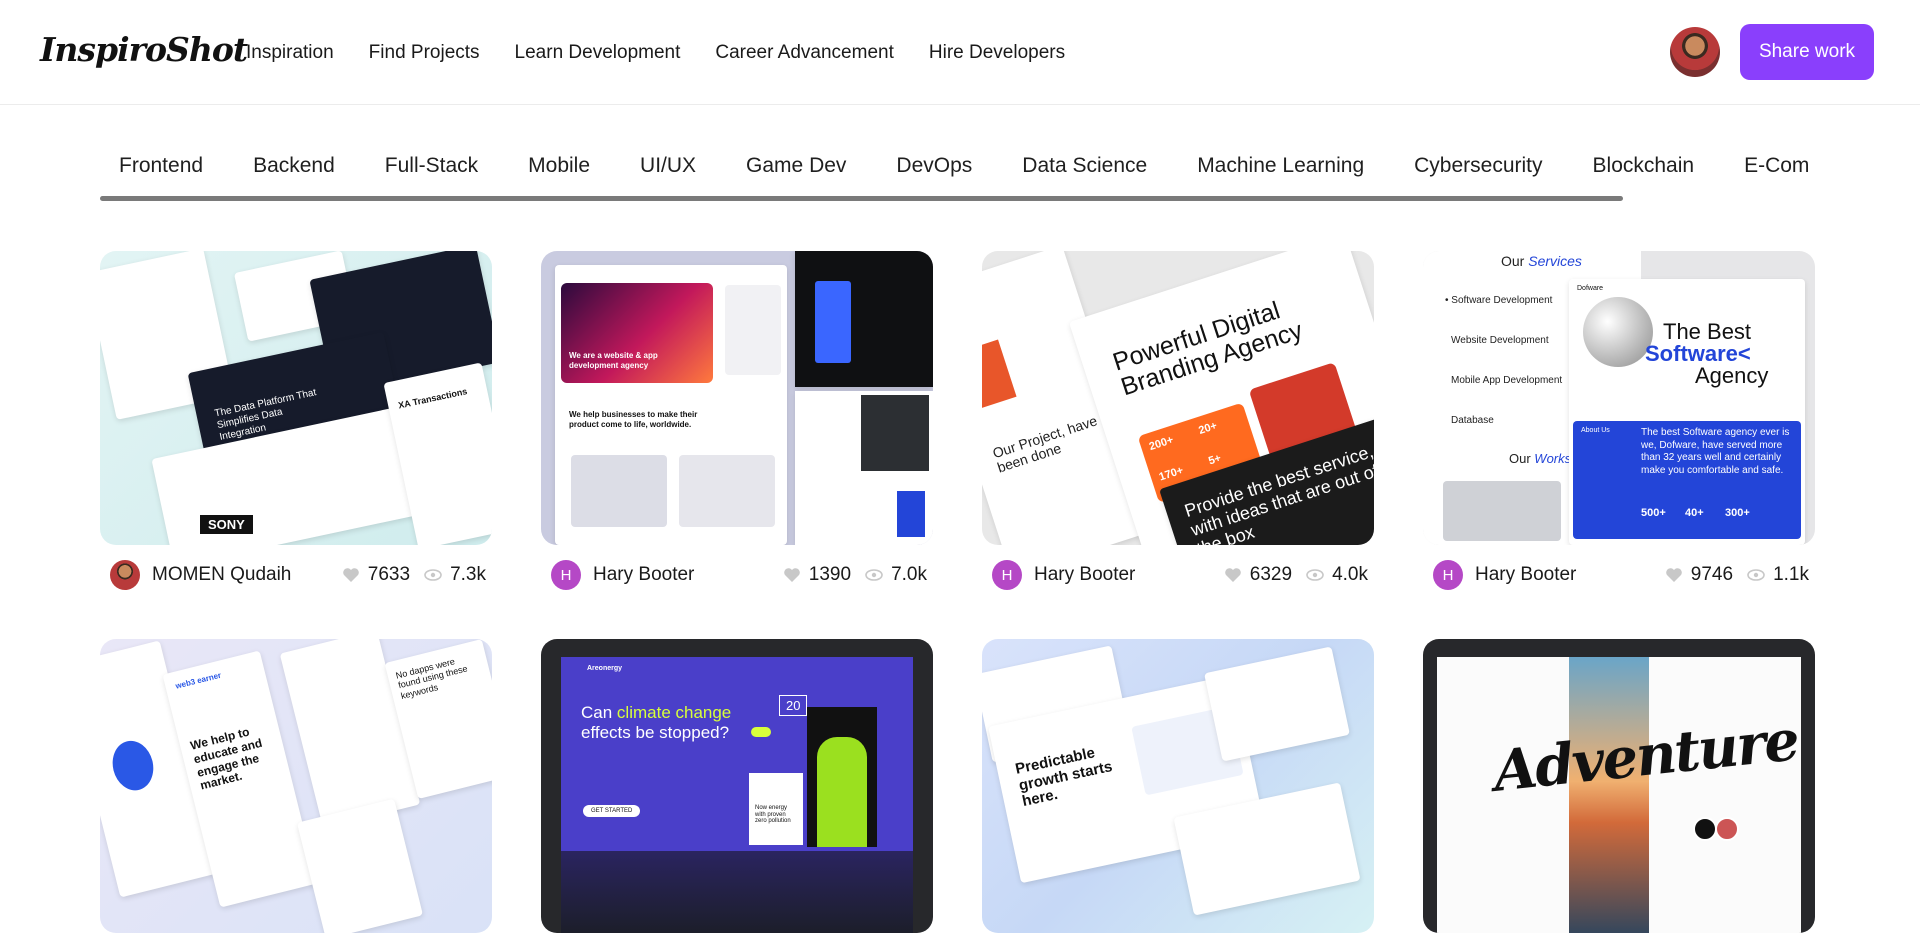  I want to click on thumb-headline-3: Agency, so click(1732, 375).